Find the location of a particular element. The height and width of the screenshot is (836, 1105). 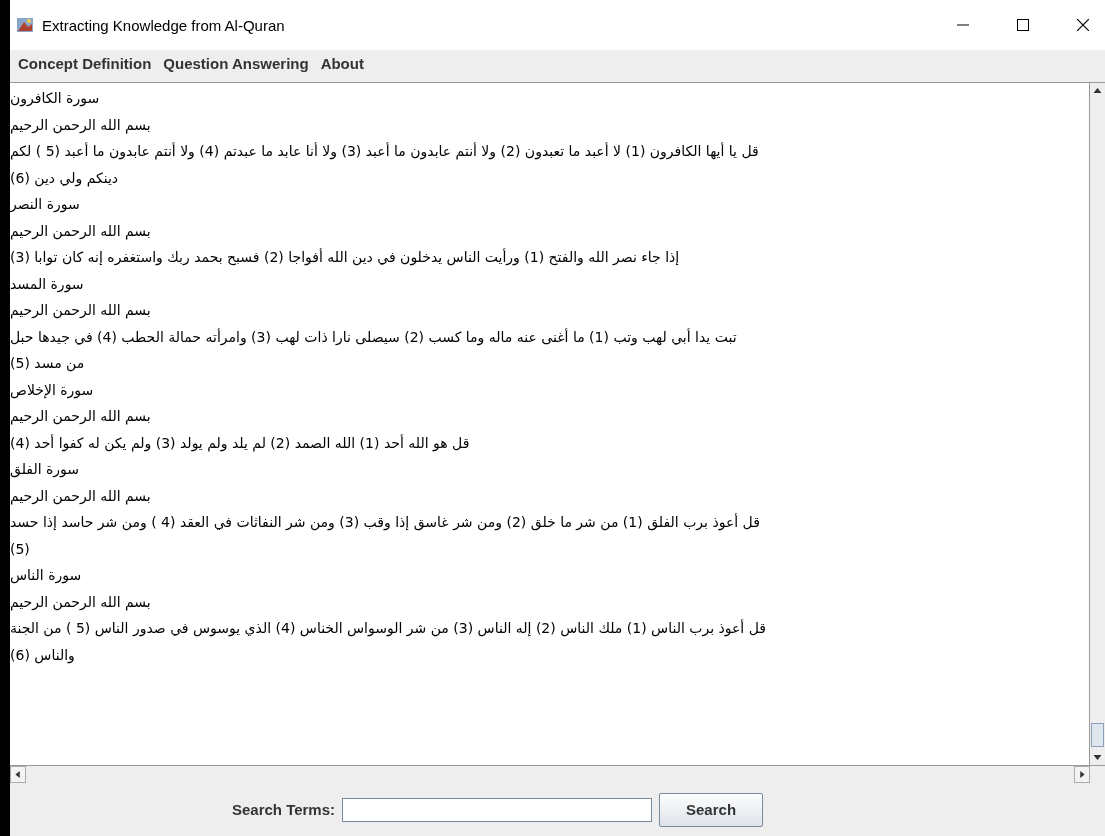

search-label: Search Terms: is located at coordinates (283, 809).